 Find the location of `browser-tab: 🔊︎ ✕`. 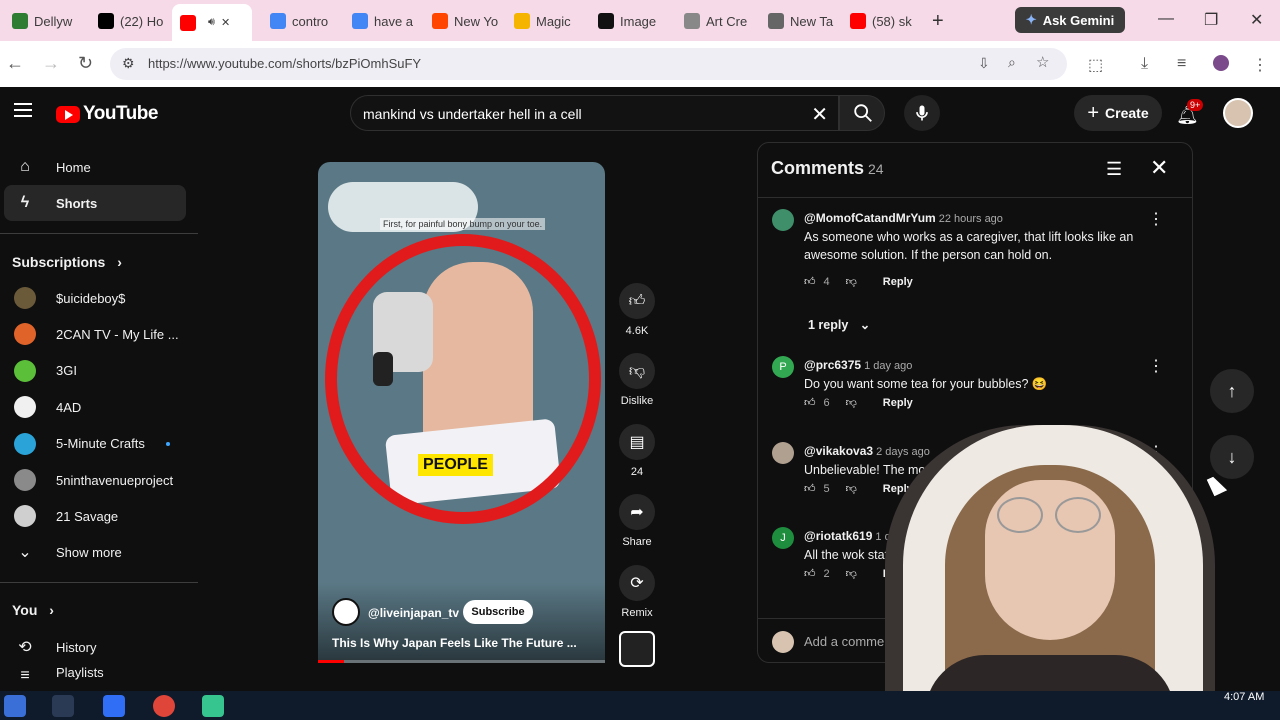

browser-tab: 🔊︎ ✕ is located at coordinates (212, 22).